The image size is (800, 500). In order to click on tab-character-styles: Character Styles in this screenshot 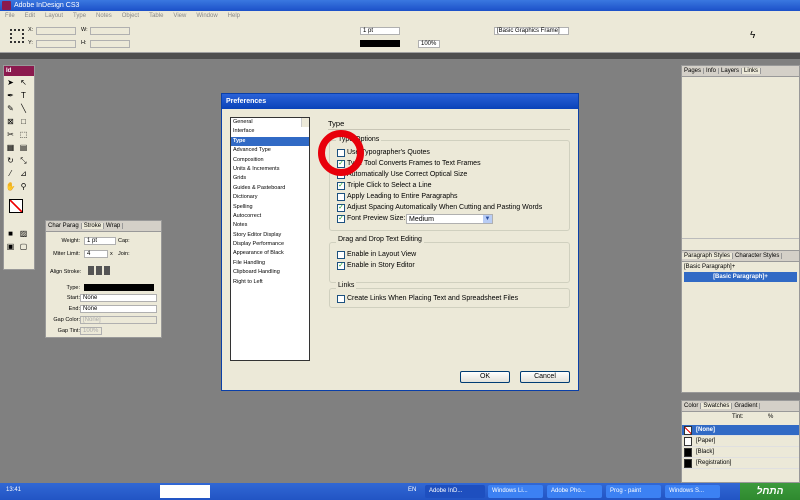, I will do `click(758, 256)`.